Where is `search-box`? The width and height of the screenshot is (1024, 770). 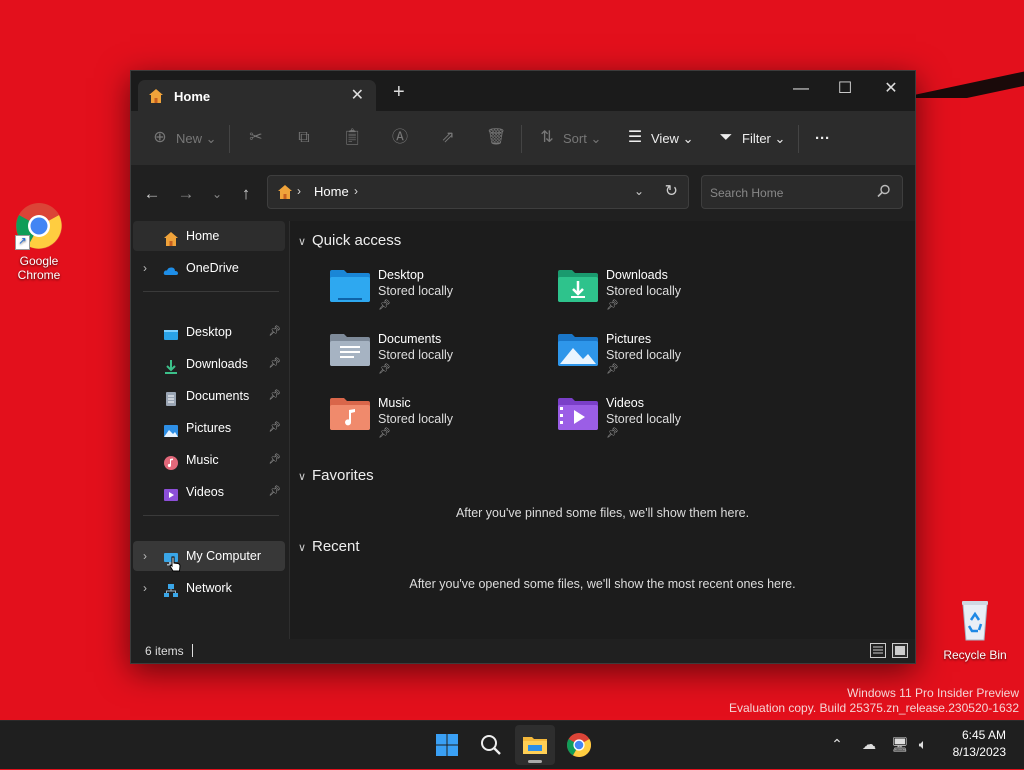
search-box is located at coordinates (802, 192).